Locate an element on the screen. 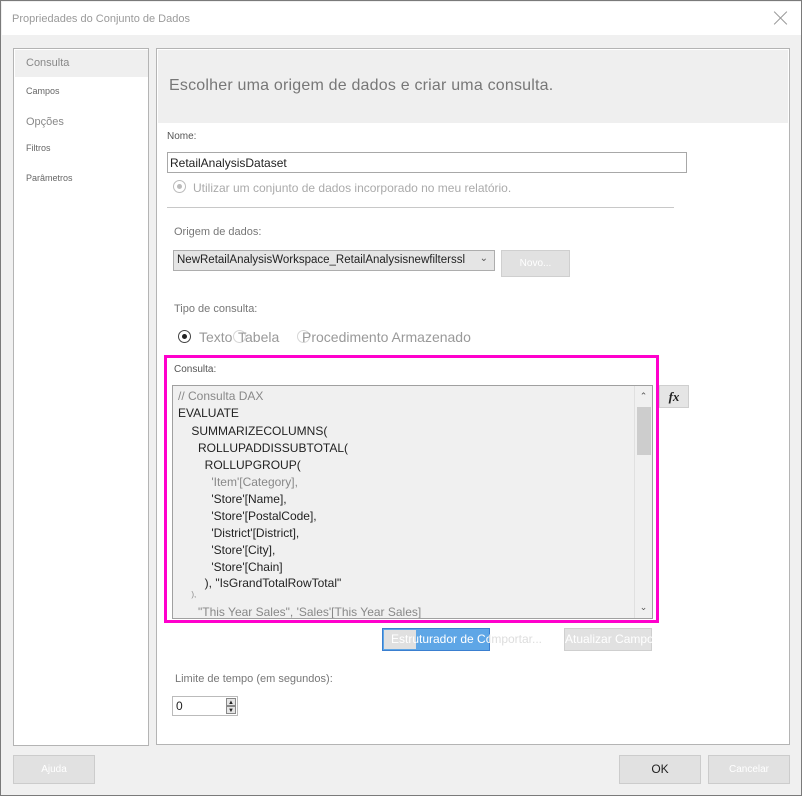  query-line: 'Store'[City], is located at coordinates (227, 550).